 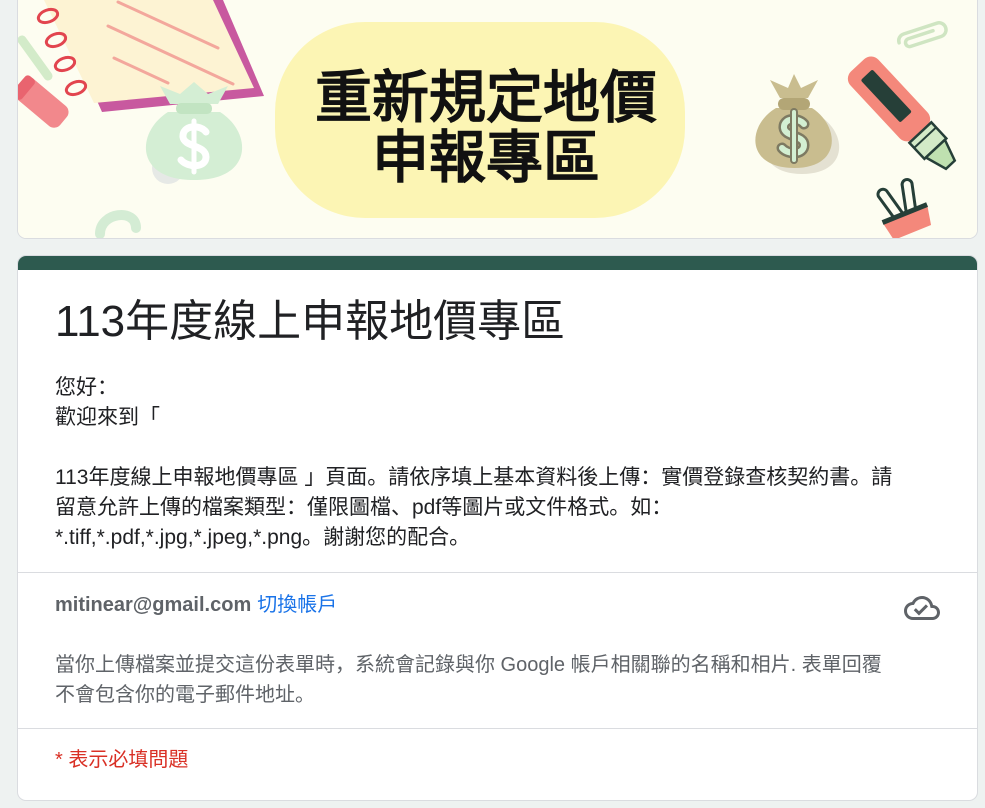 What do you see at coordinates (486, 158) in the screenshot?
I see `banner-title-line2: 申報專區` at bounding box center [486, 158].